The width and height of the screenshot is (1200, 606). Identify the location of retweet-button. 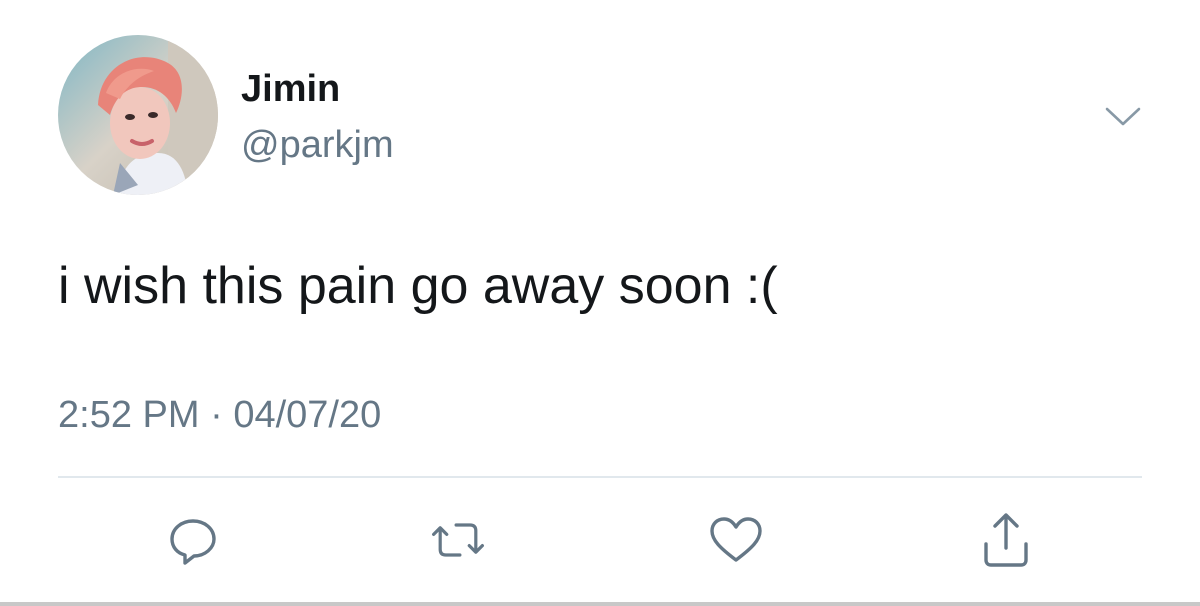
(458, 540).